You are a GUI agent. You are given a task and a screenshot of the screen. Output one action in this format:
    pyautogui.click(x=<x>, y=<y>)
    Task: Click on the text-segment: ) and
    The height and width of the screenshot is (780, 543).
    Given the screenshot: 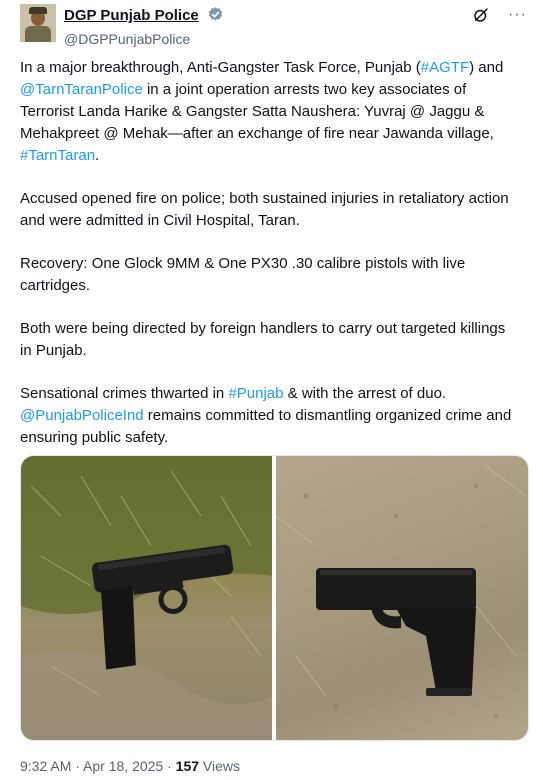 What is the action you would take?
    pyautogui.click(x=486, y=67)
    